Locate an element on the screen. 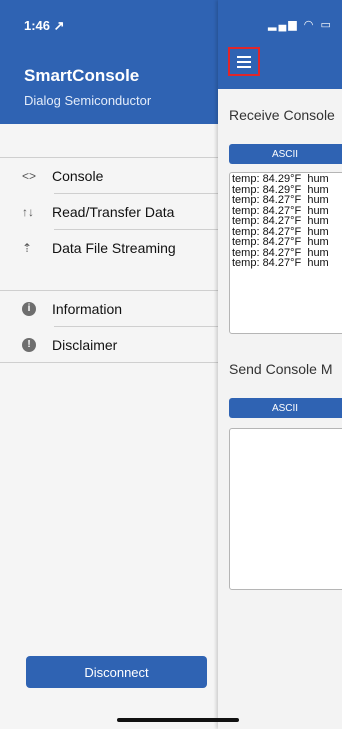 Image resolution: width=342 pixels, height=729 pixels. hamburger-menu-icon is located at coordinates (244, 61).